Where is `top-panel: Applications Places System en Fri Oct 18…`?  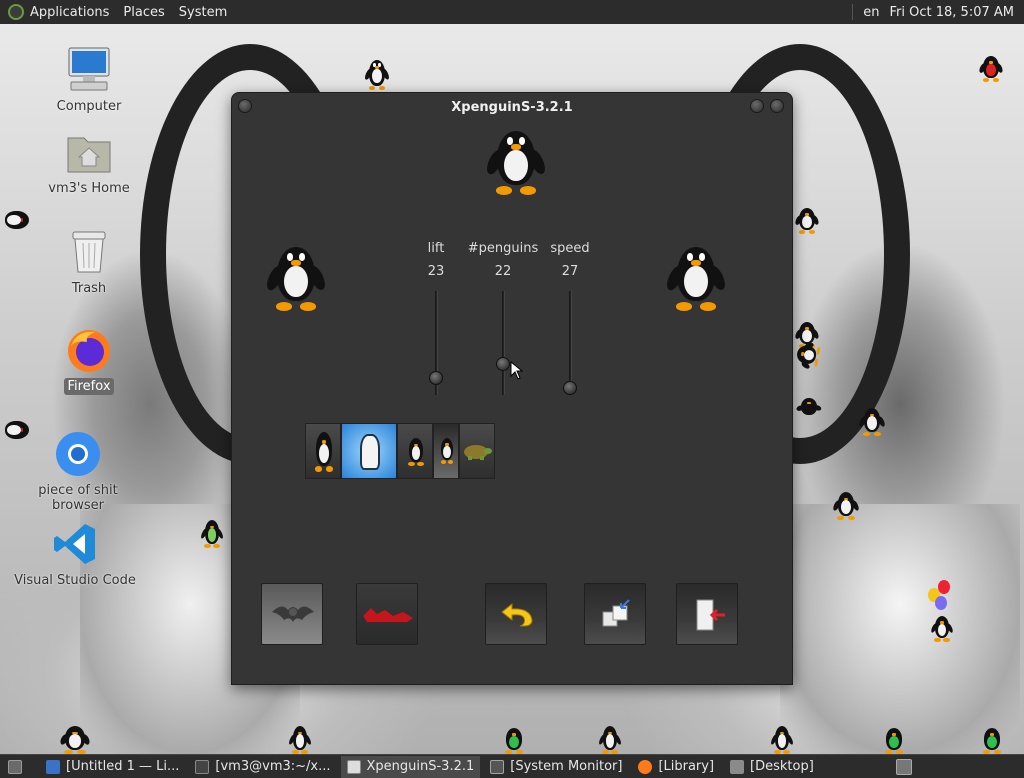 top-panel: Applications Places System en Fri Oct 18… is located at coordinates (512, 12).